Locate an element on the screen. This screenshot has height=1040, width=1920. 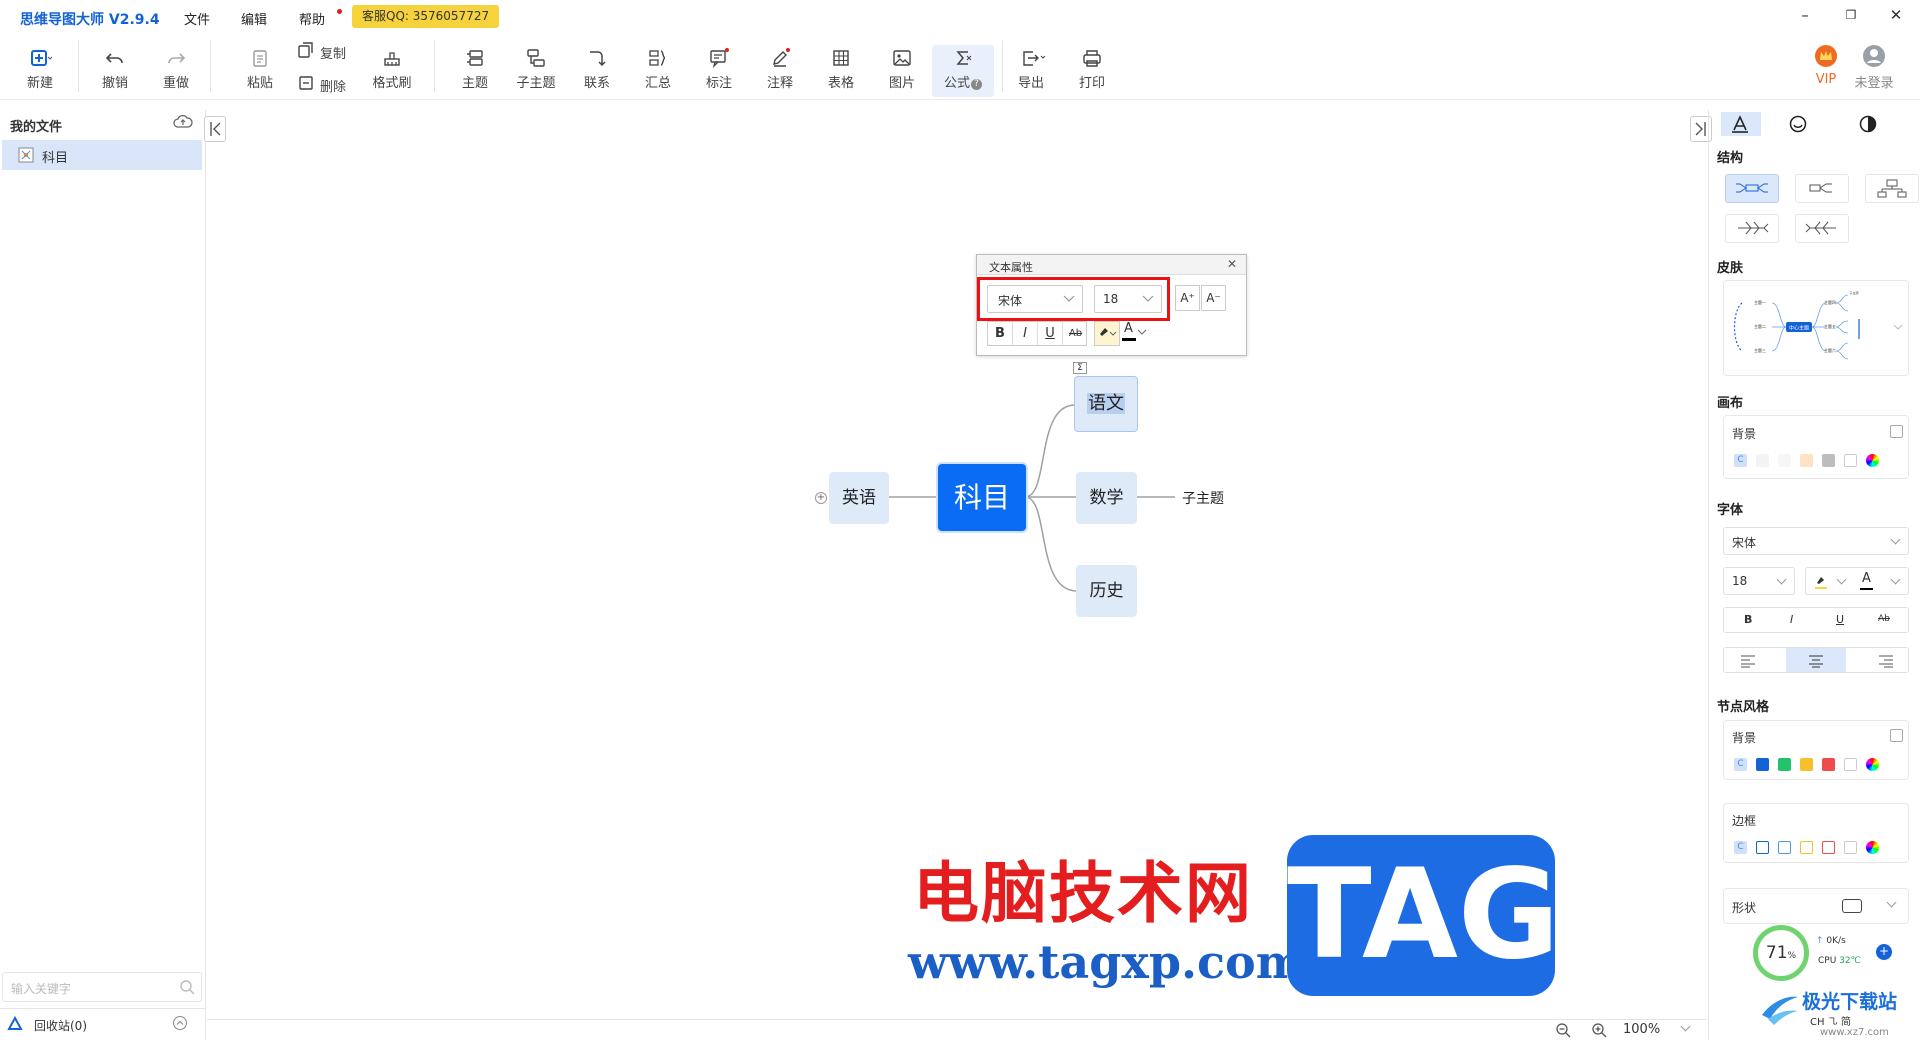
align-center-icon is located at coordinates (1816, 661).